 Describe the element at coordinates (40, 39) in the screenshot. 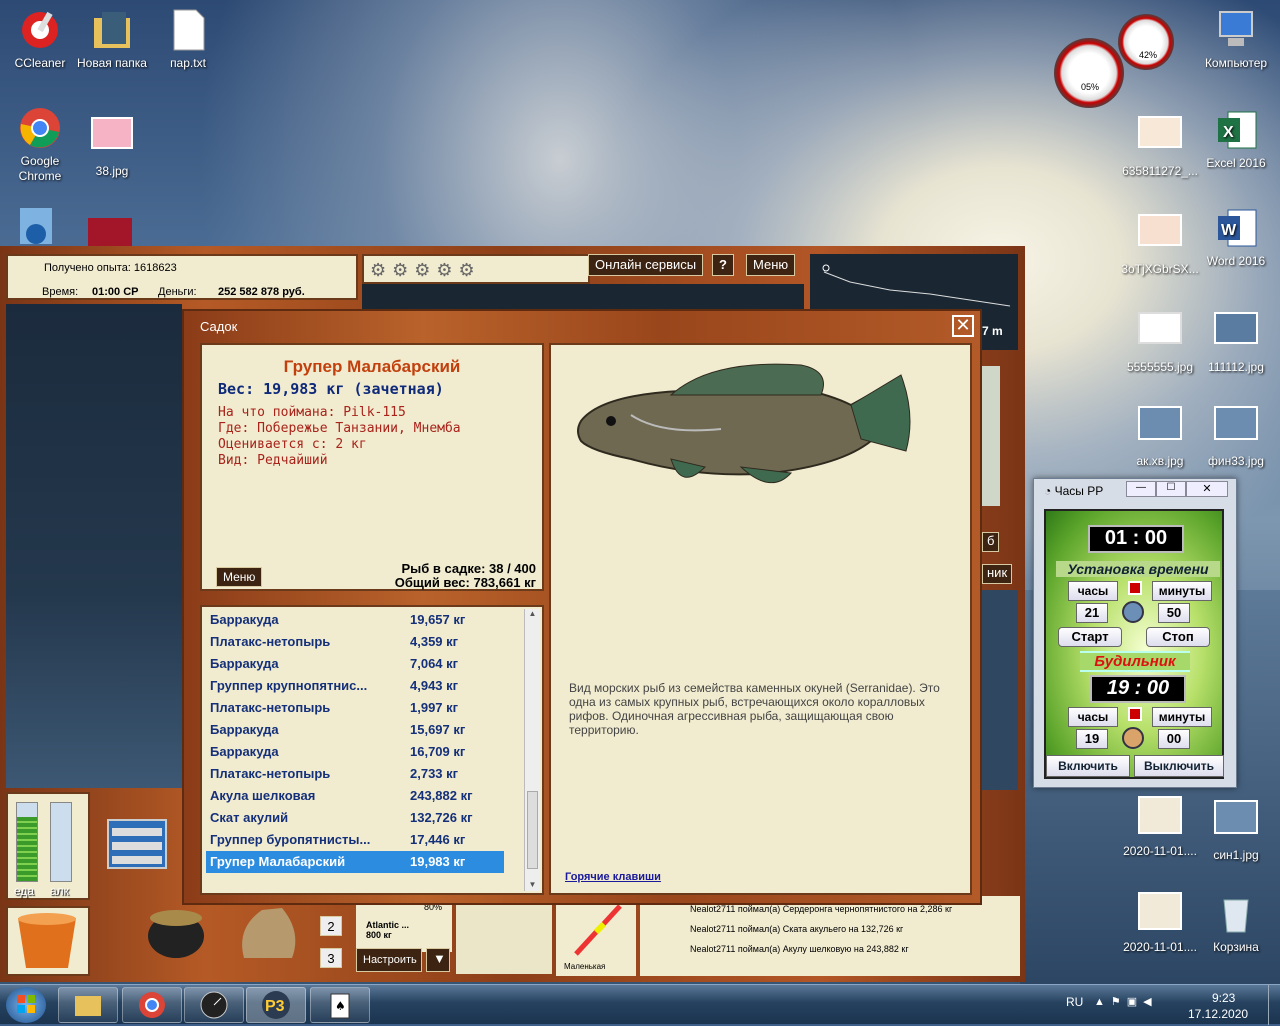

I see `desktop-icon-ccleaner: CCleaner` at that location.